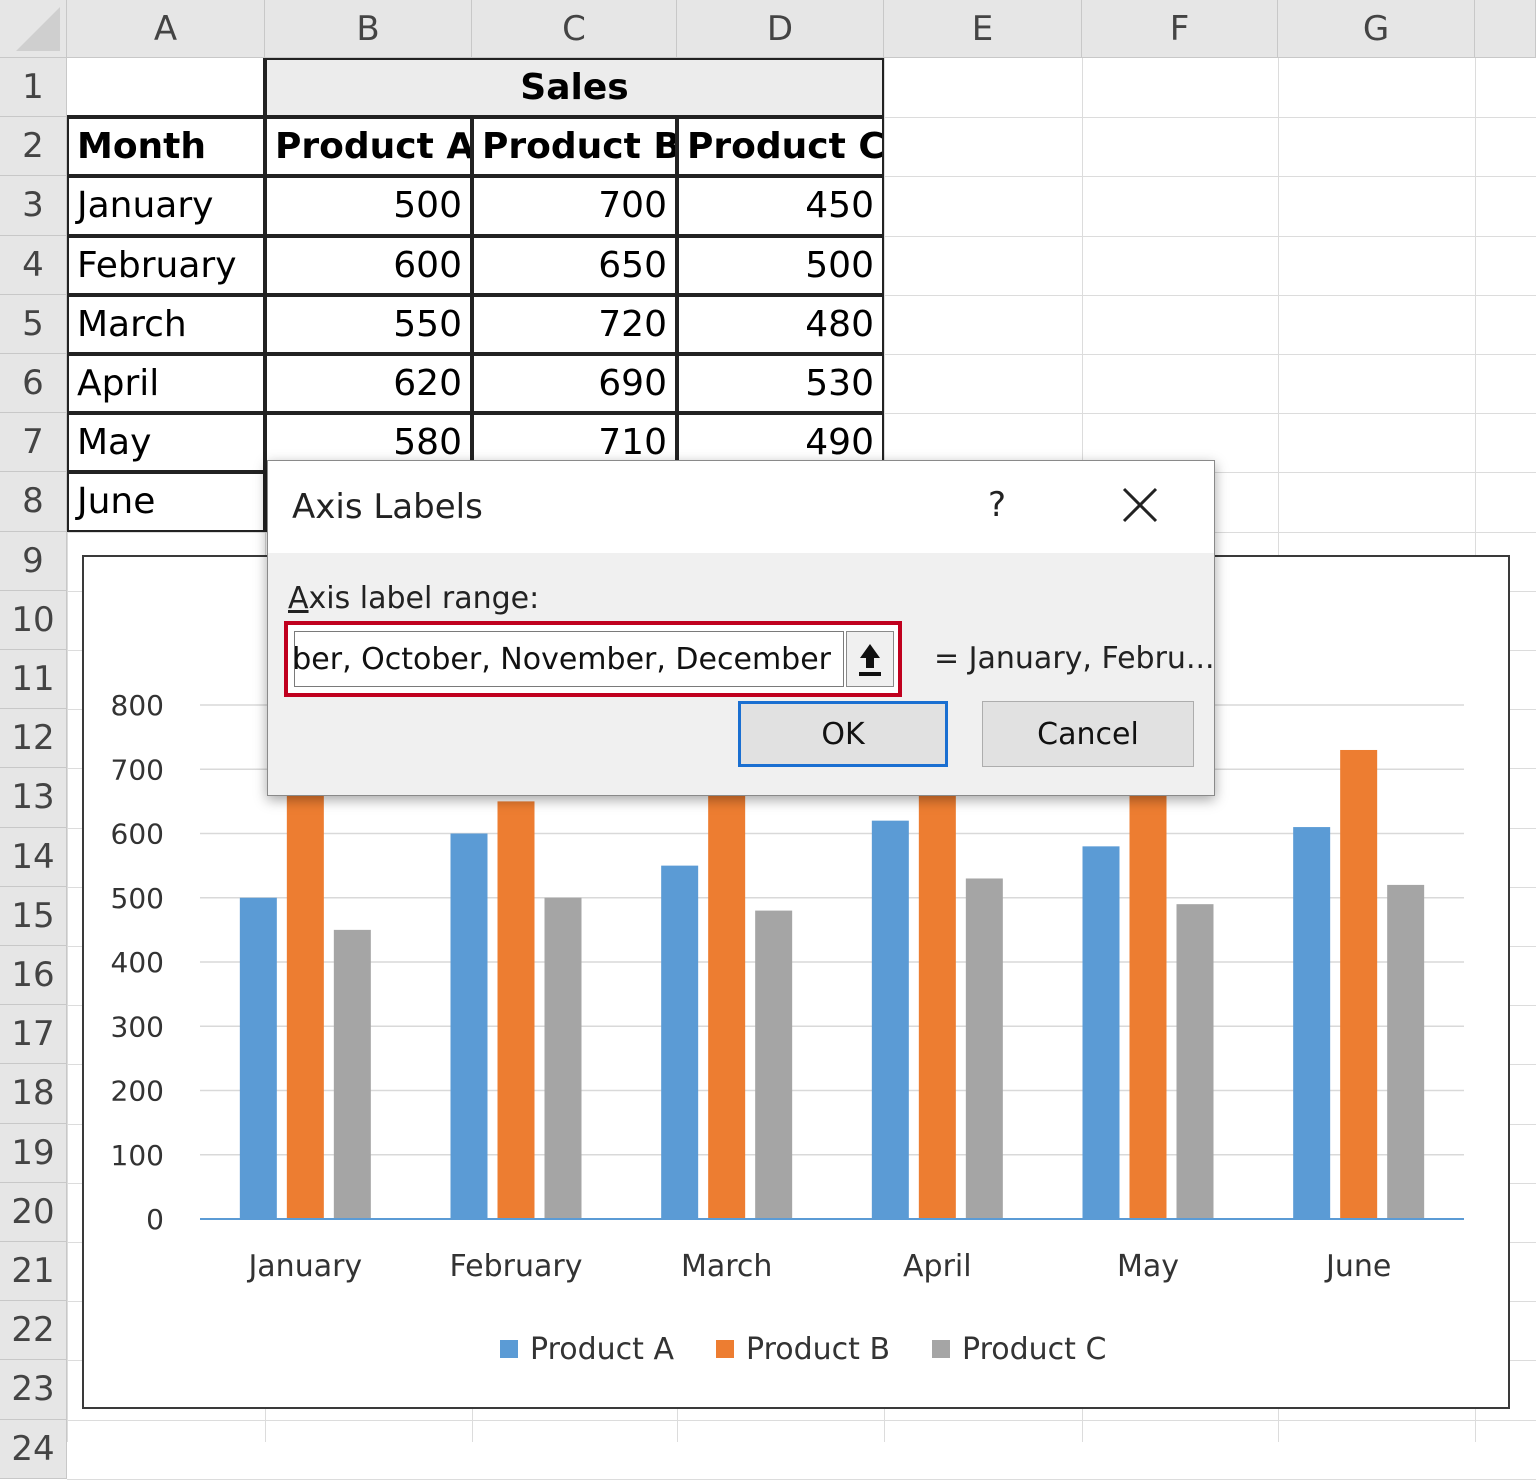 Image resolution: width=1536 pixels, height=1480 pixels. Describe the element at coordinates (368, 29) in the screenshot. I see `column-header-b: B` at that location.